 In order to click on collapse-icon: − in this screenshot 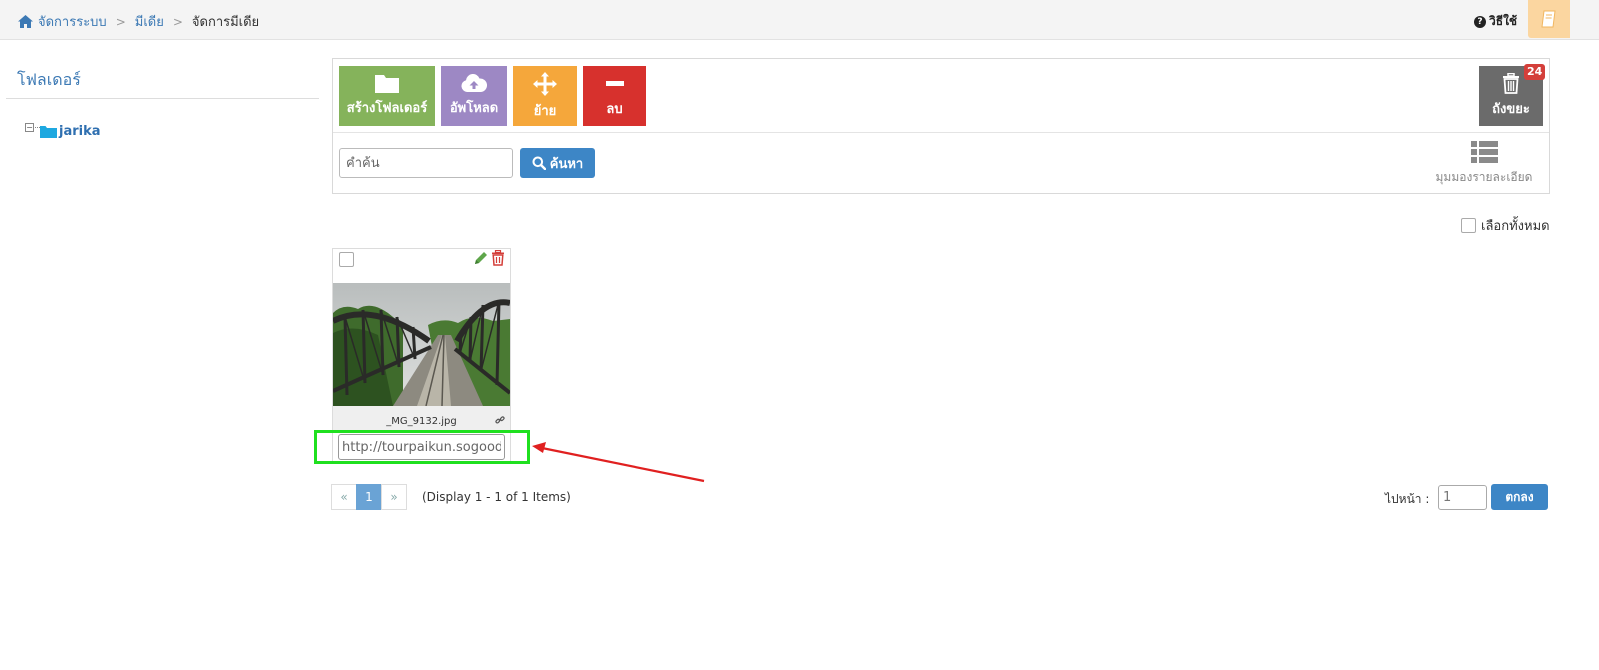, I will do `click(29, 127)`.